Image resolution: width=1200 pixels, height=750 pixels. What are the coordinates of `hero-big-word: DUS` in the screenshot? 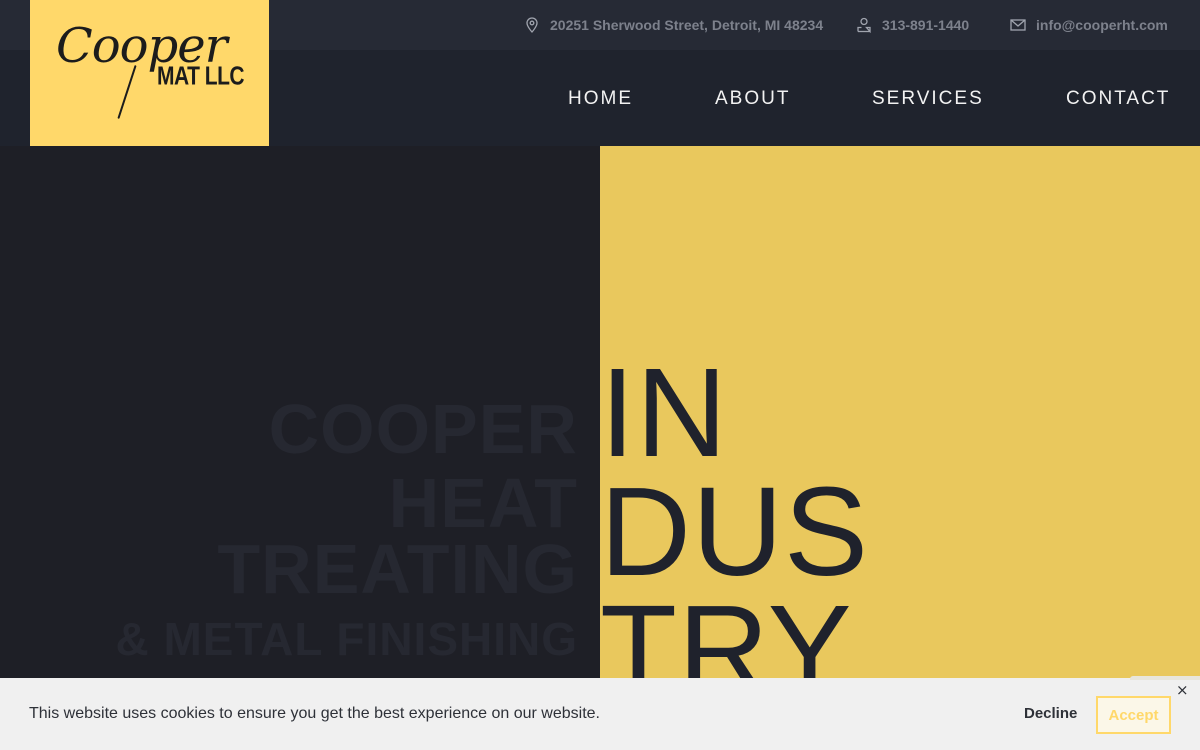 It's located at (735, 531).